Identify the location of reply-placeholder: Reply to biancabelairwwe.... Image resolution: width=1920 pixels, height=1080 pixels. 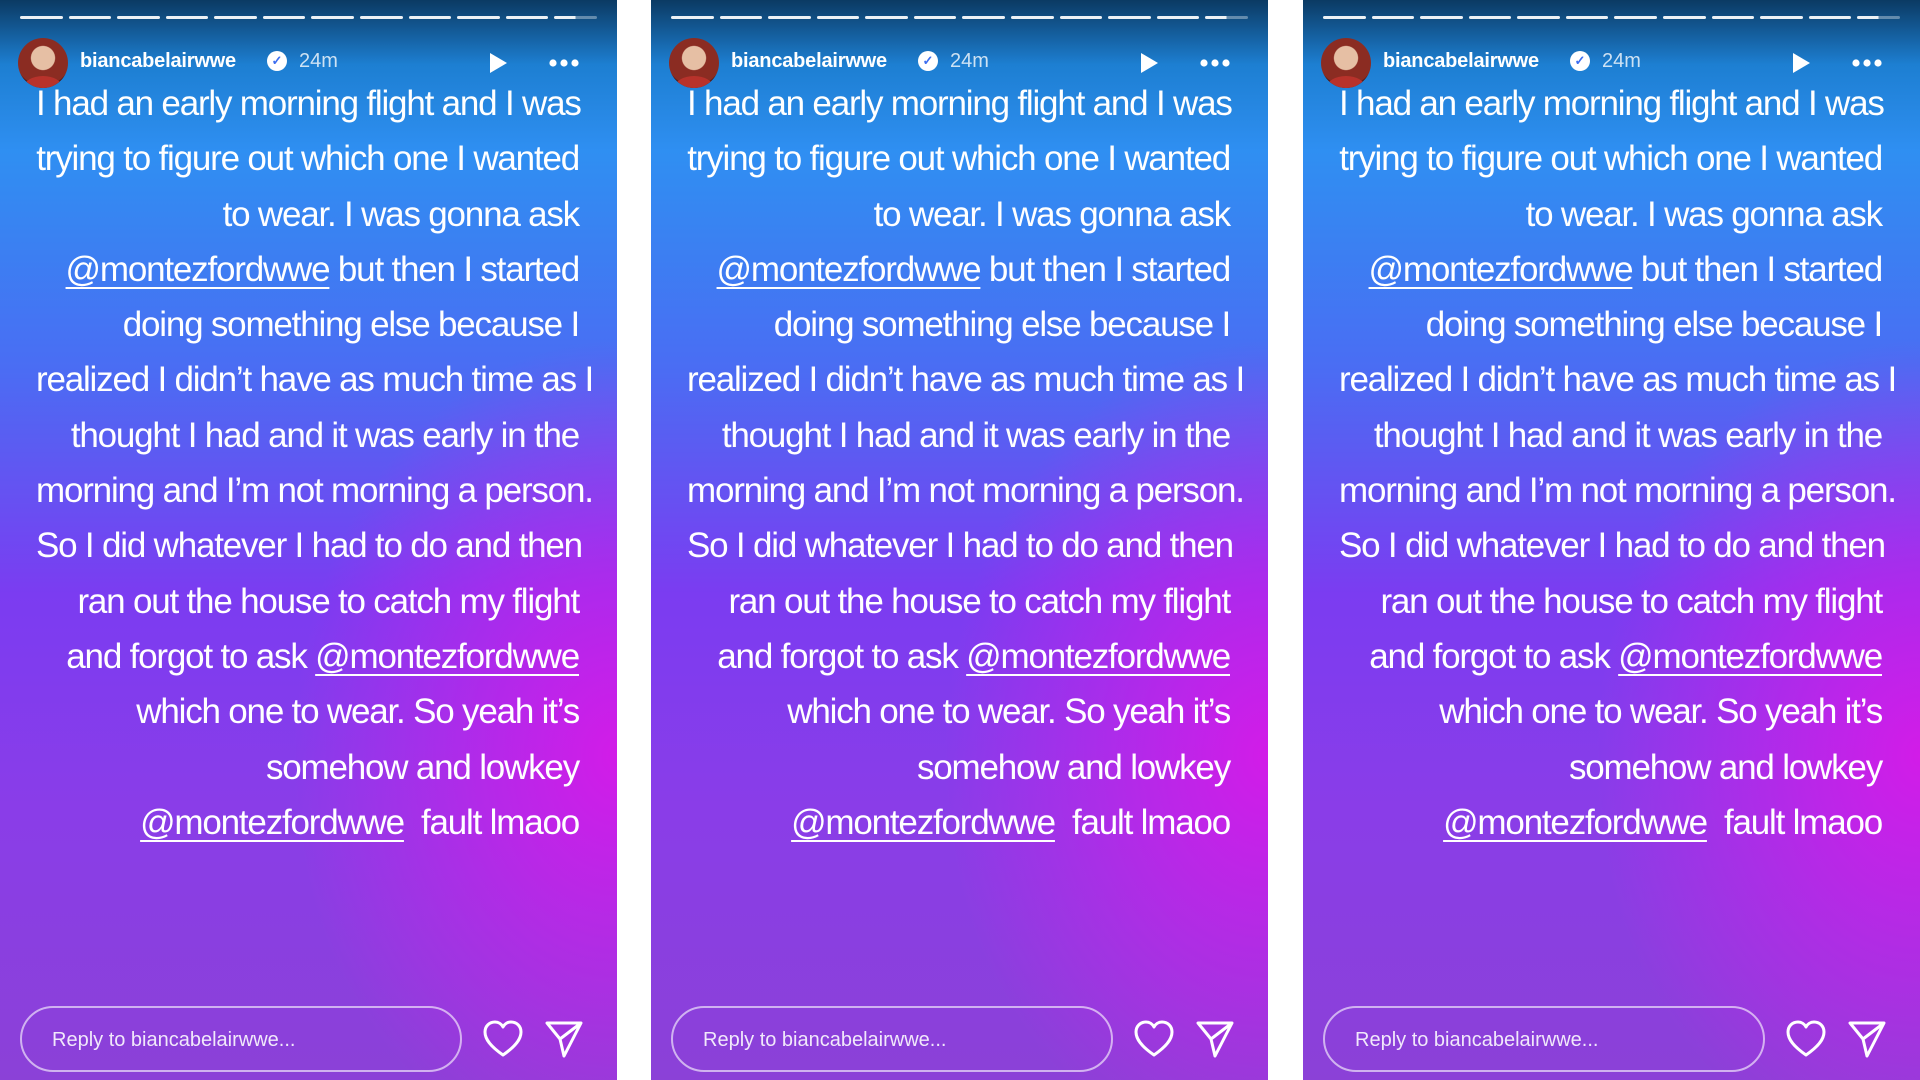
(174, 1040).